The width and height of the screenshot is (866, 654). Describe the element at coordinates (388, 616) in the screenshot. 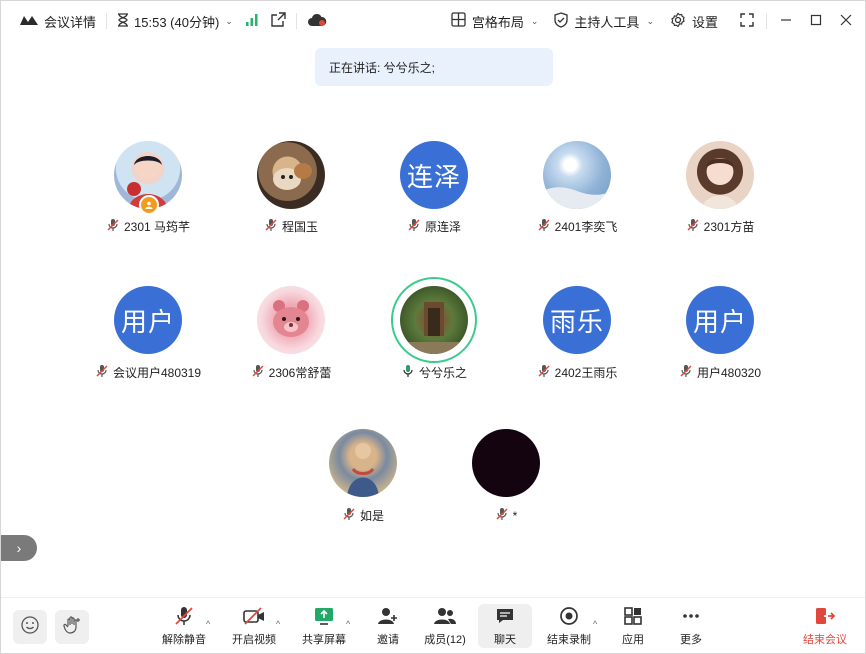

I see `add-user-icon` at that location.